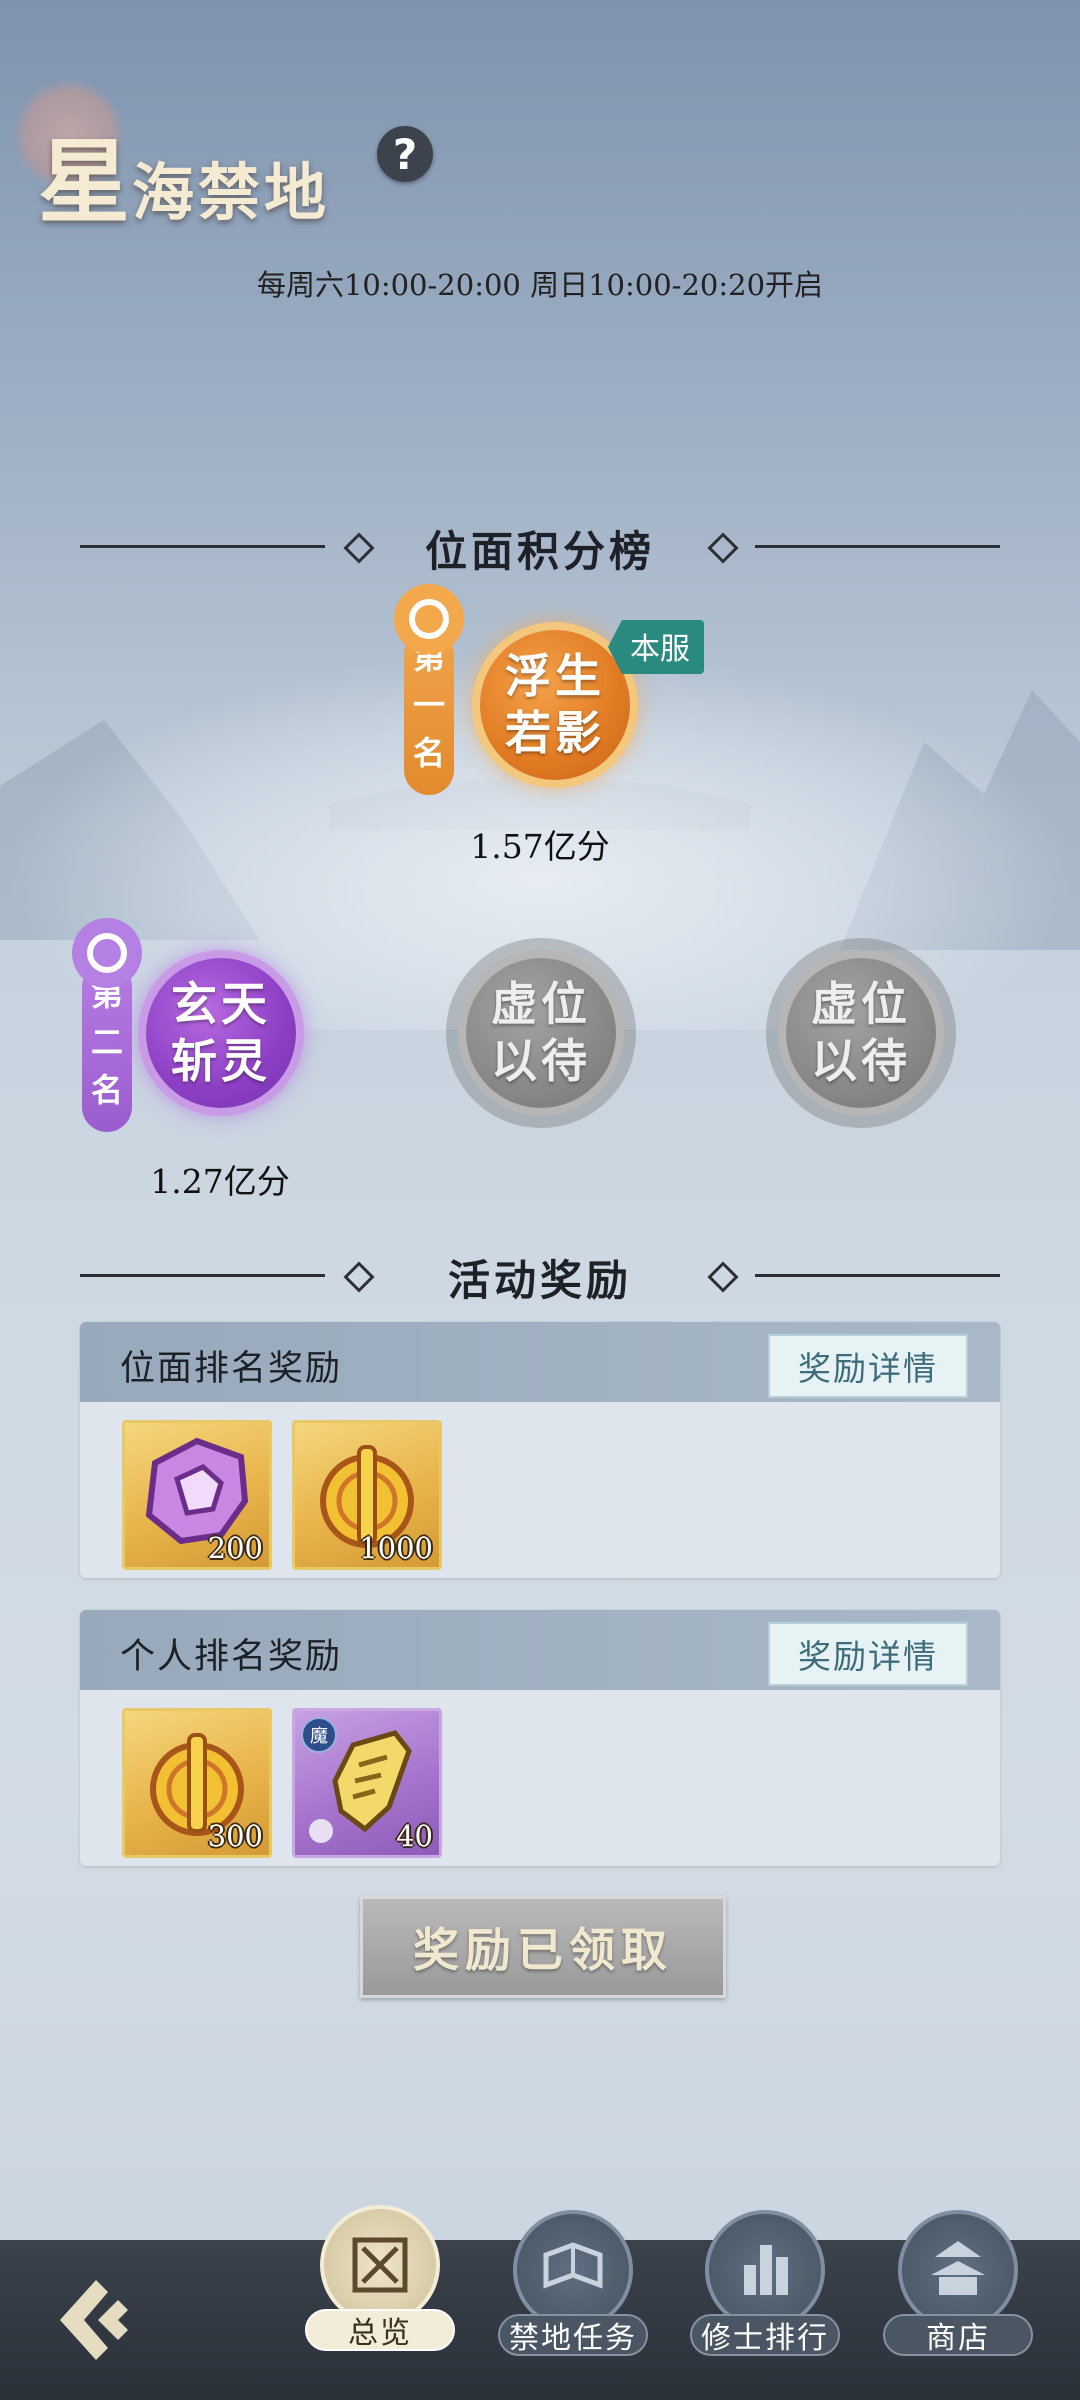 The image size is (1080, 2400). What do you see at coordinates (540, 1362) in the screenshot?
I see `panel-header: 位面排名奖励 奖励详情` at bounding box center [540, 1362].